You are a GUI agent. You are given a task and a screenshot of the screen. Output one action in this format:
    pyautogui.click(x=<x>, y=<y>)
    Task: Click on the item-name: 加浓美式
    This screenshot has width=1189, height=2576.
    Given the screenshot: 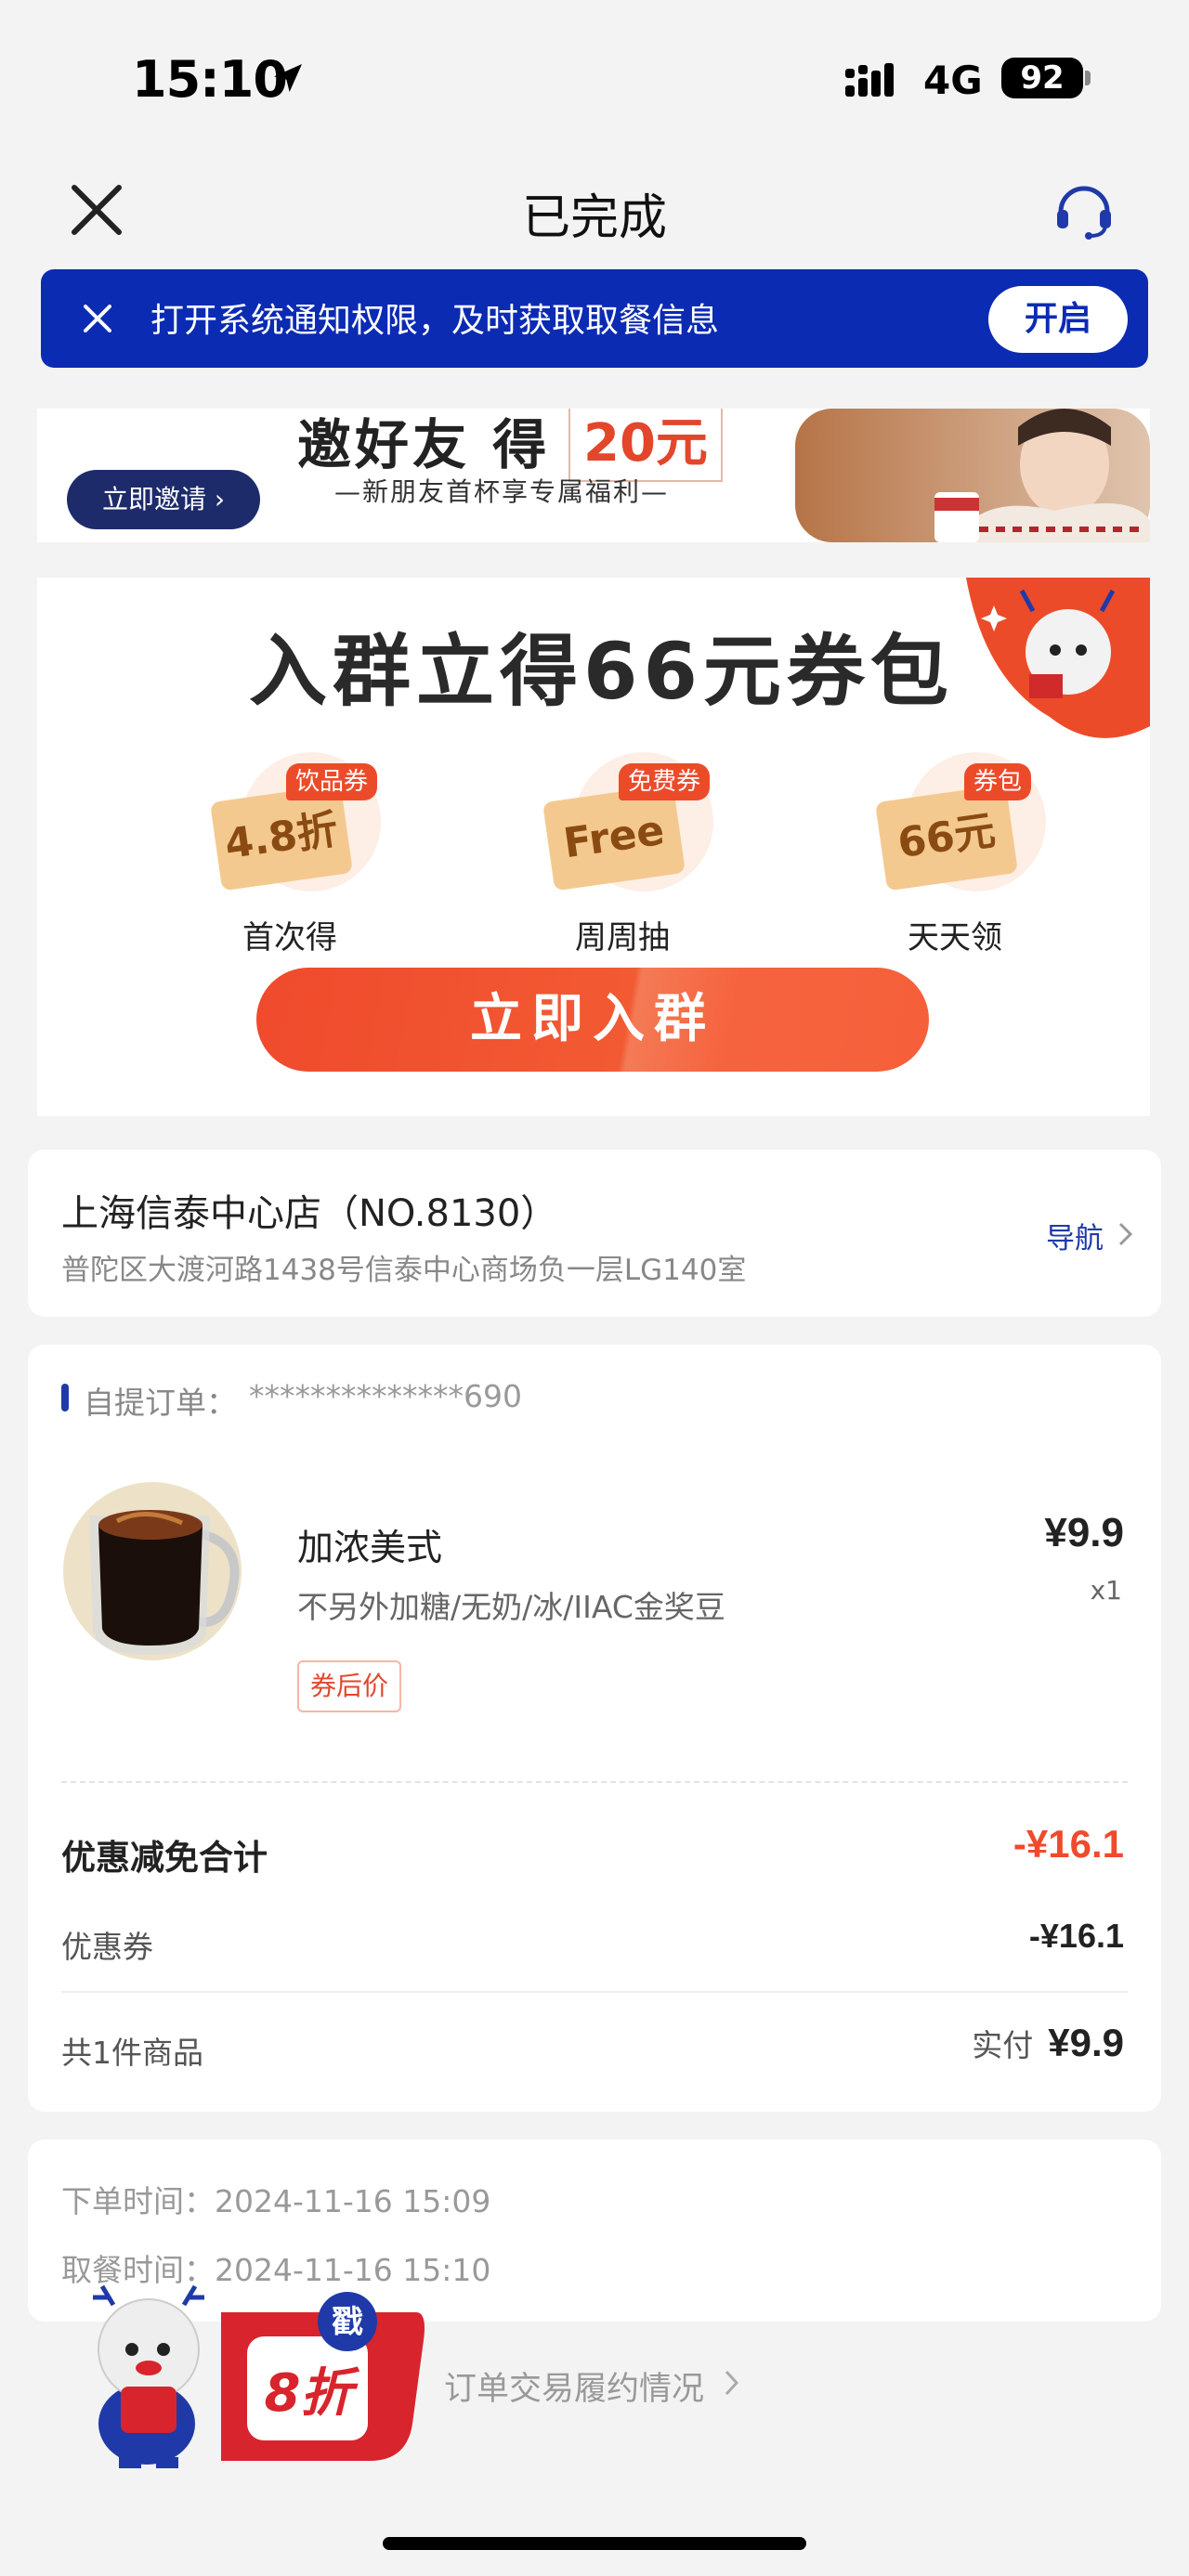 What is the action you would take?
    pyautogui.click(x=370, y=1548)
    